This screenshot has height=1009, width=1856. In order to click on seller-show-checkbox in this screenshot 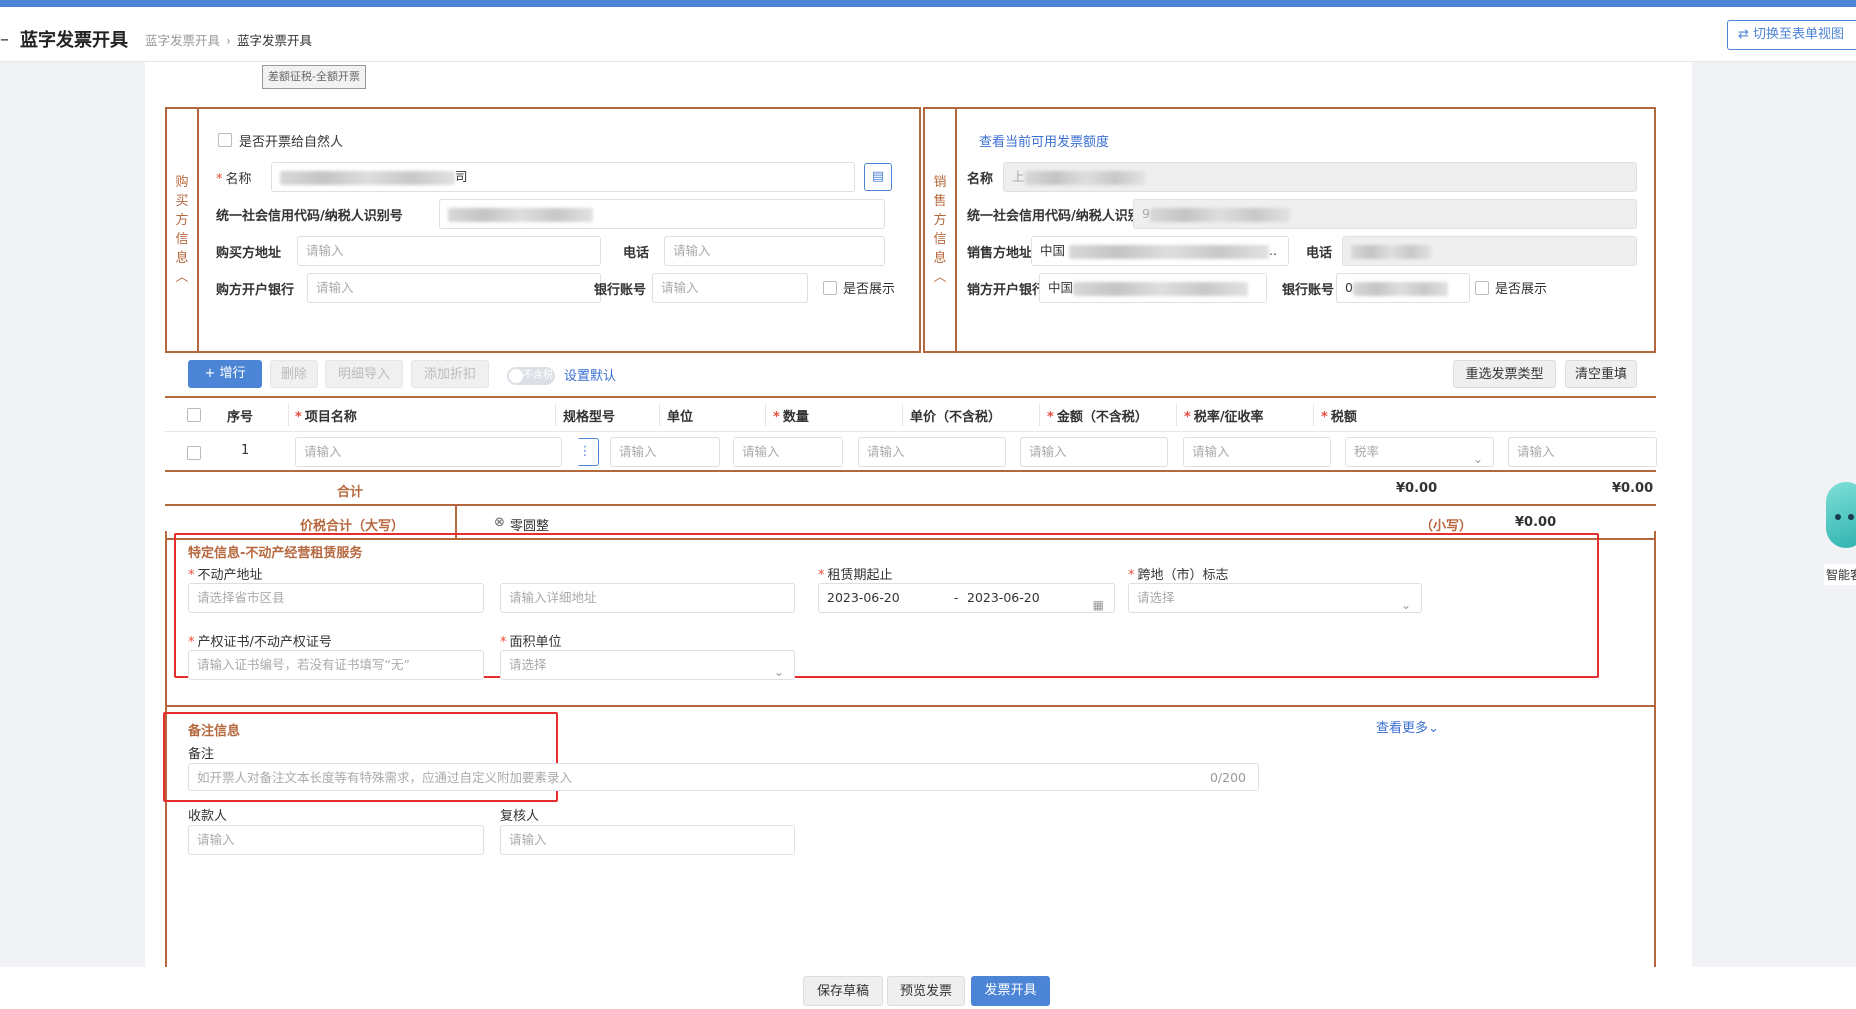, I will do `click(1482, 288)`.